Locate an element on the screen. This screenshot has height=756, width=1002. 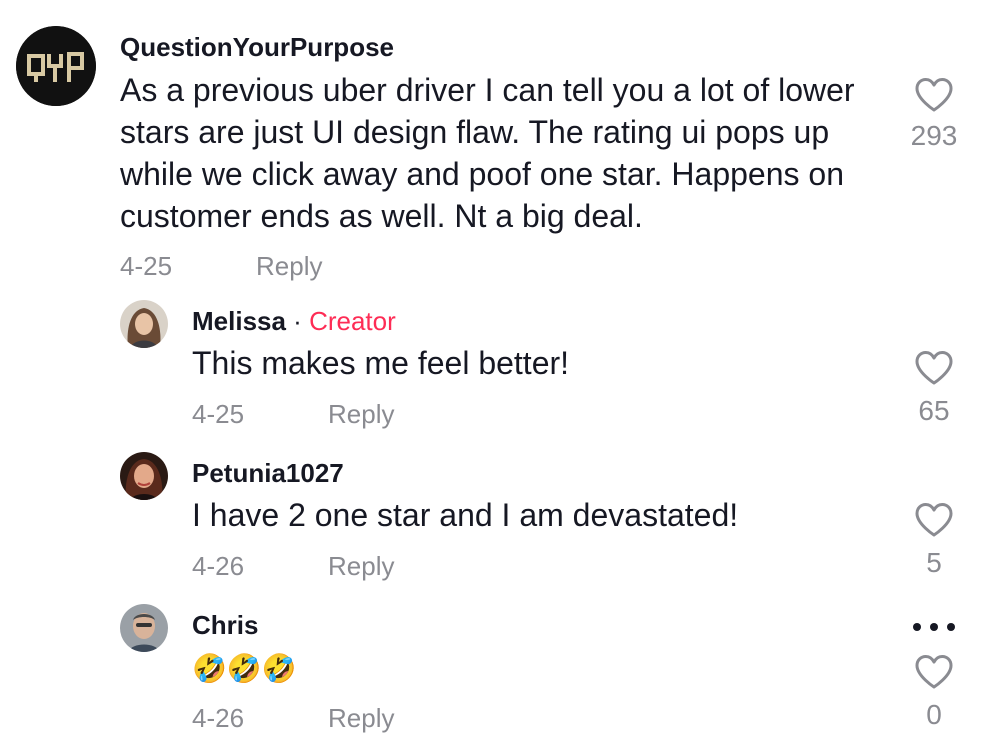
reply-text: This makes me feel better! is located at coordinates (381, 363).